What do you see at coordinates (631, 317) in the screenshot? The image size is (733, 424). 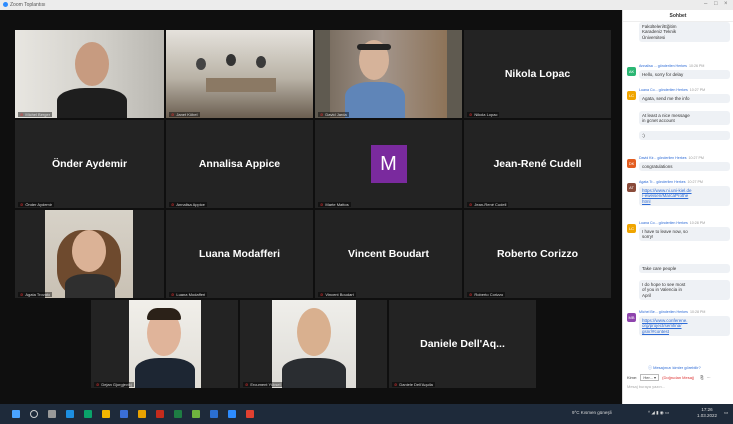 I see `sender-avatar: MB` at bounding box center [631, 317].